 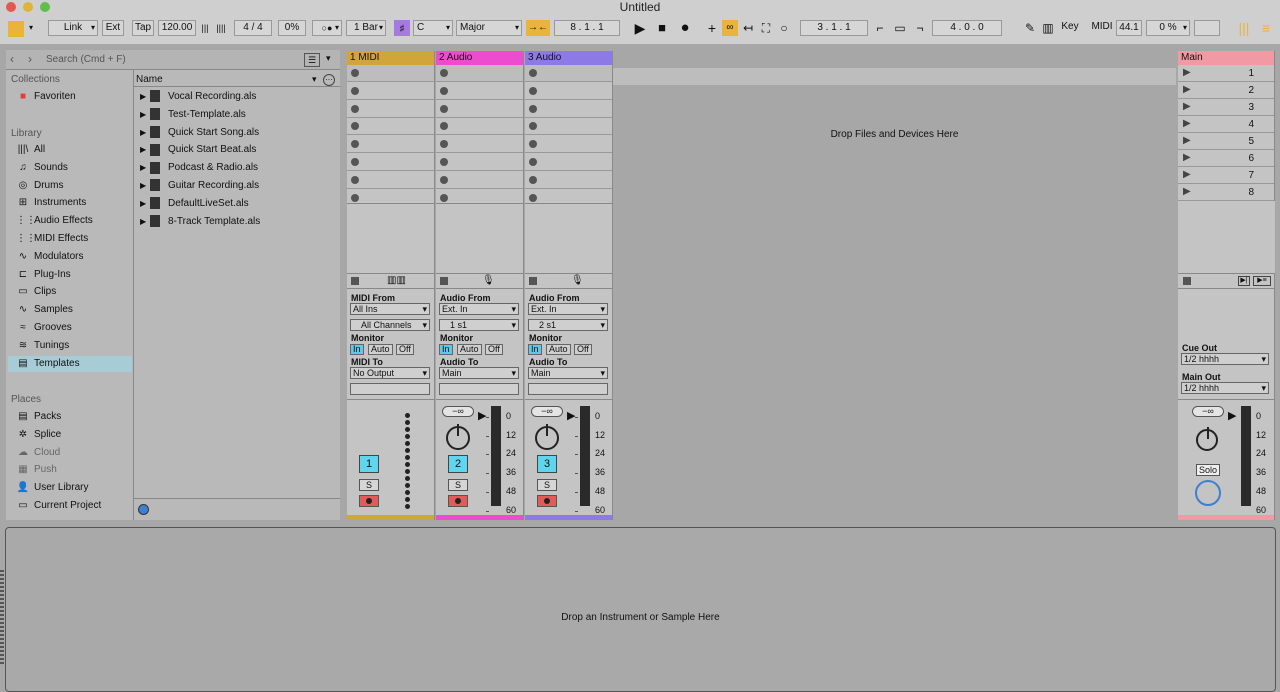 I want to click on scene-row: ▶ 5, so click(x=1226, y=141).